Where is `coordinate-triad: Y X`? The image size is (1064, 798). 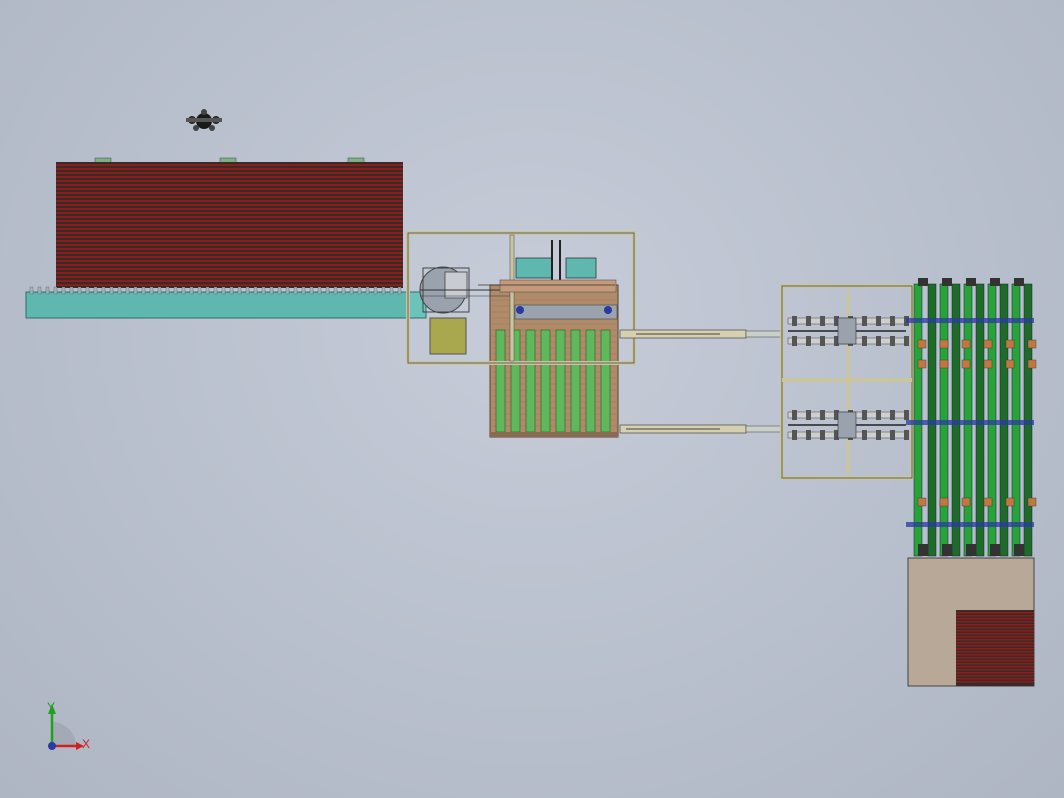 coordinate-triad: Y X is located at coordinates (68, 725).